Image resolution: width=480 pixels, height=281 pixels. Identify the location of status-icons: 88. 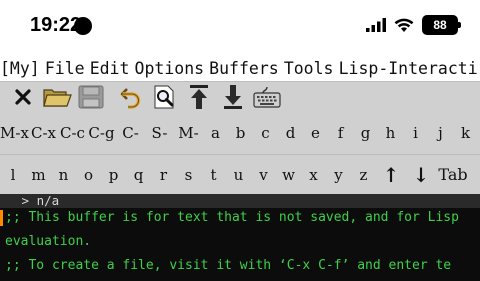
(413, 25).